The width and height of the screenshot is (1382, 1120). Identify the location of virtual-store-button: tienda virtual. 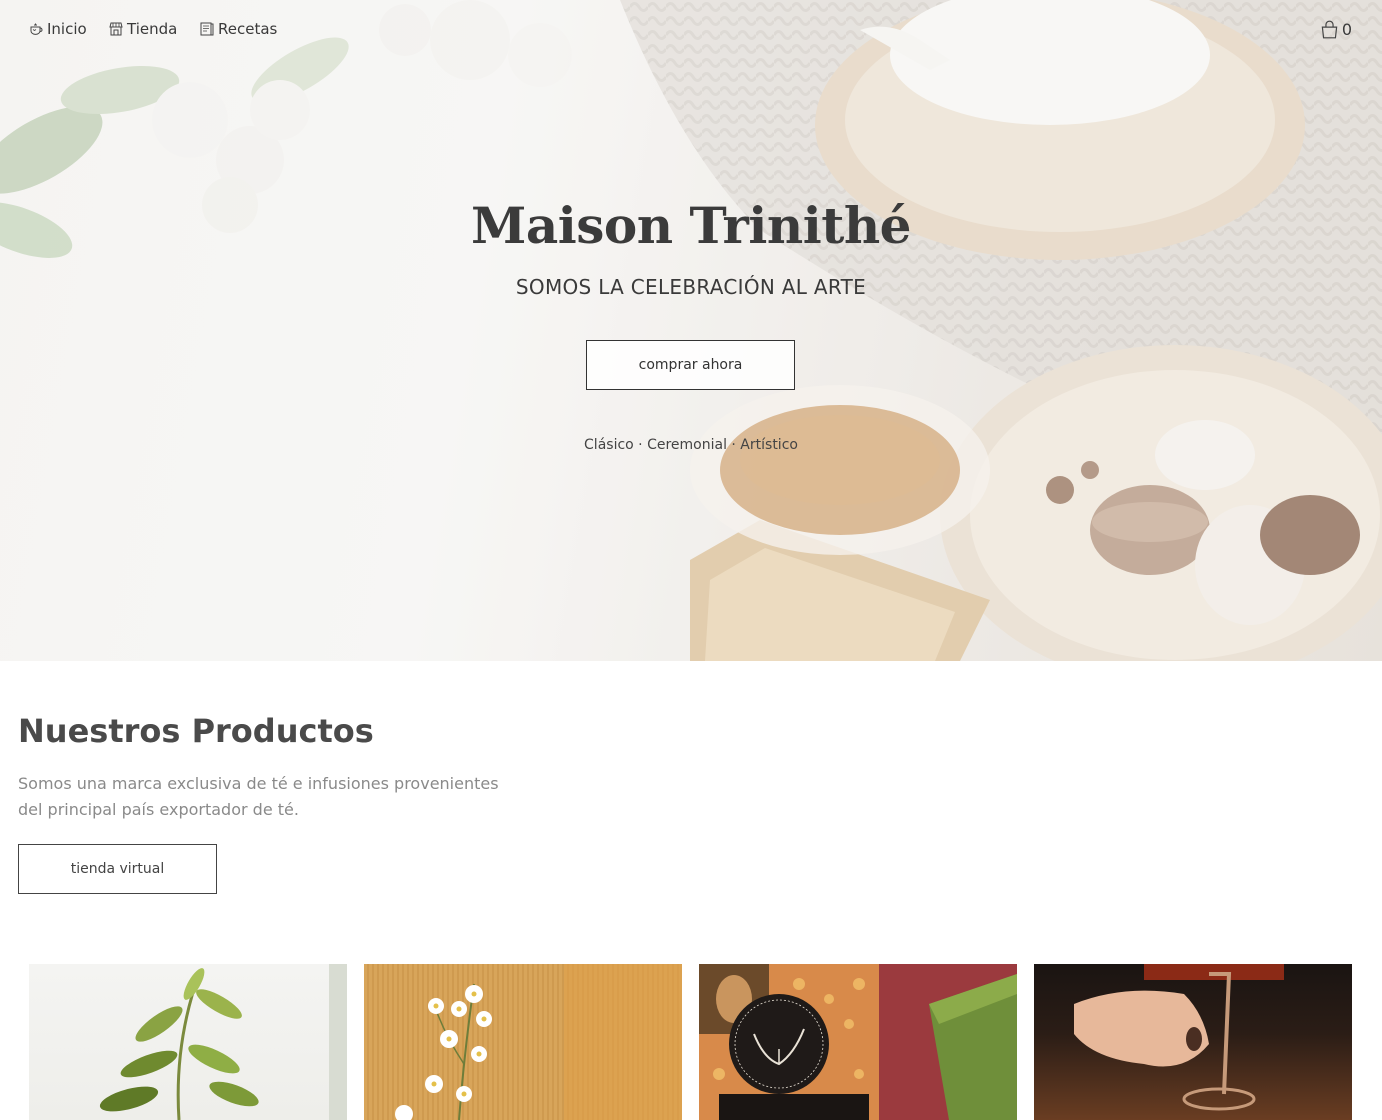
(117, 869).